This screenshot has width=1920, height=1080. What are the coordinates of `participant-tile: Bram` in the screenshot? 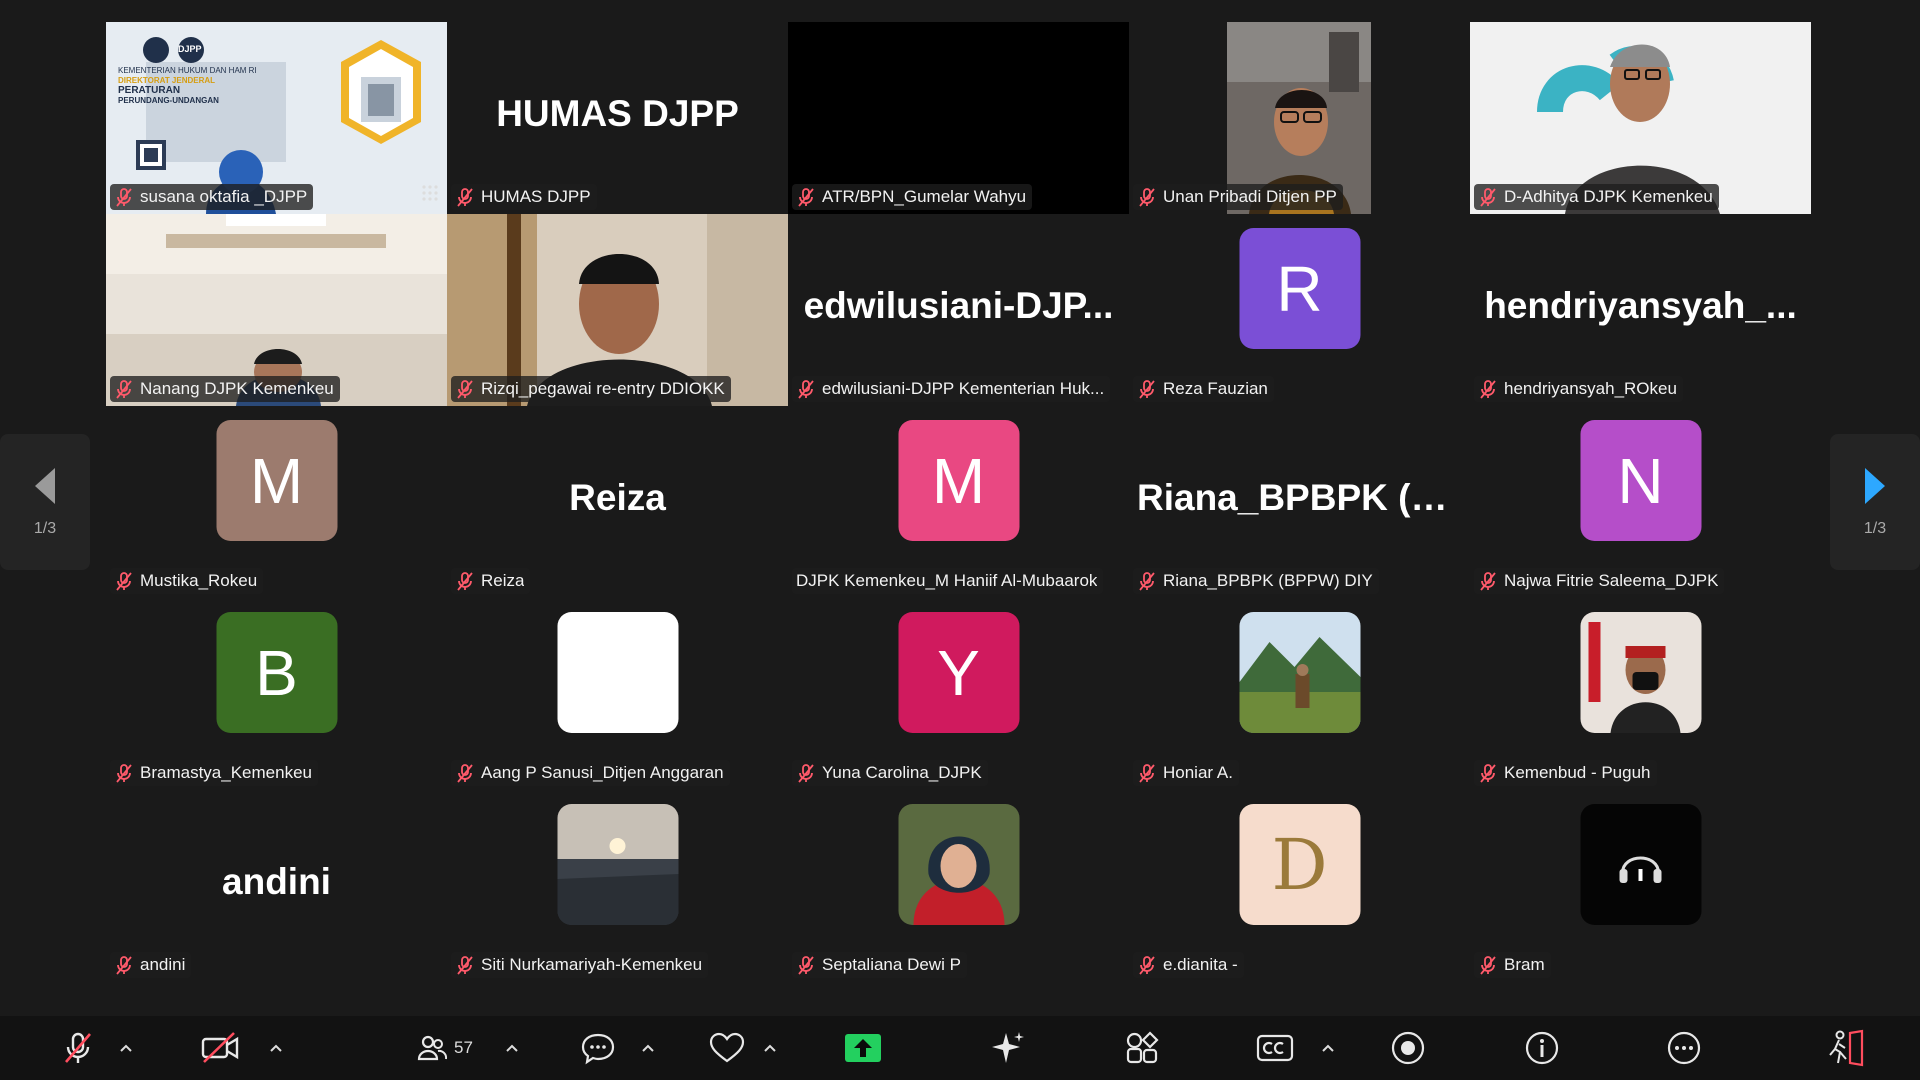 It's located at (1640, 886).